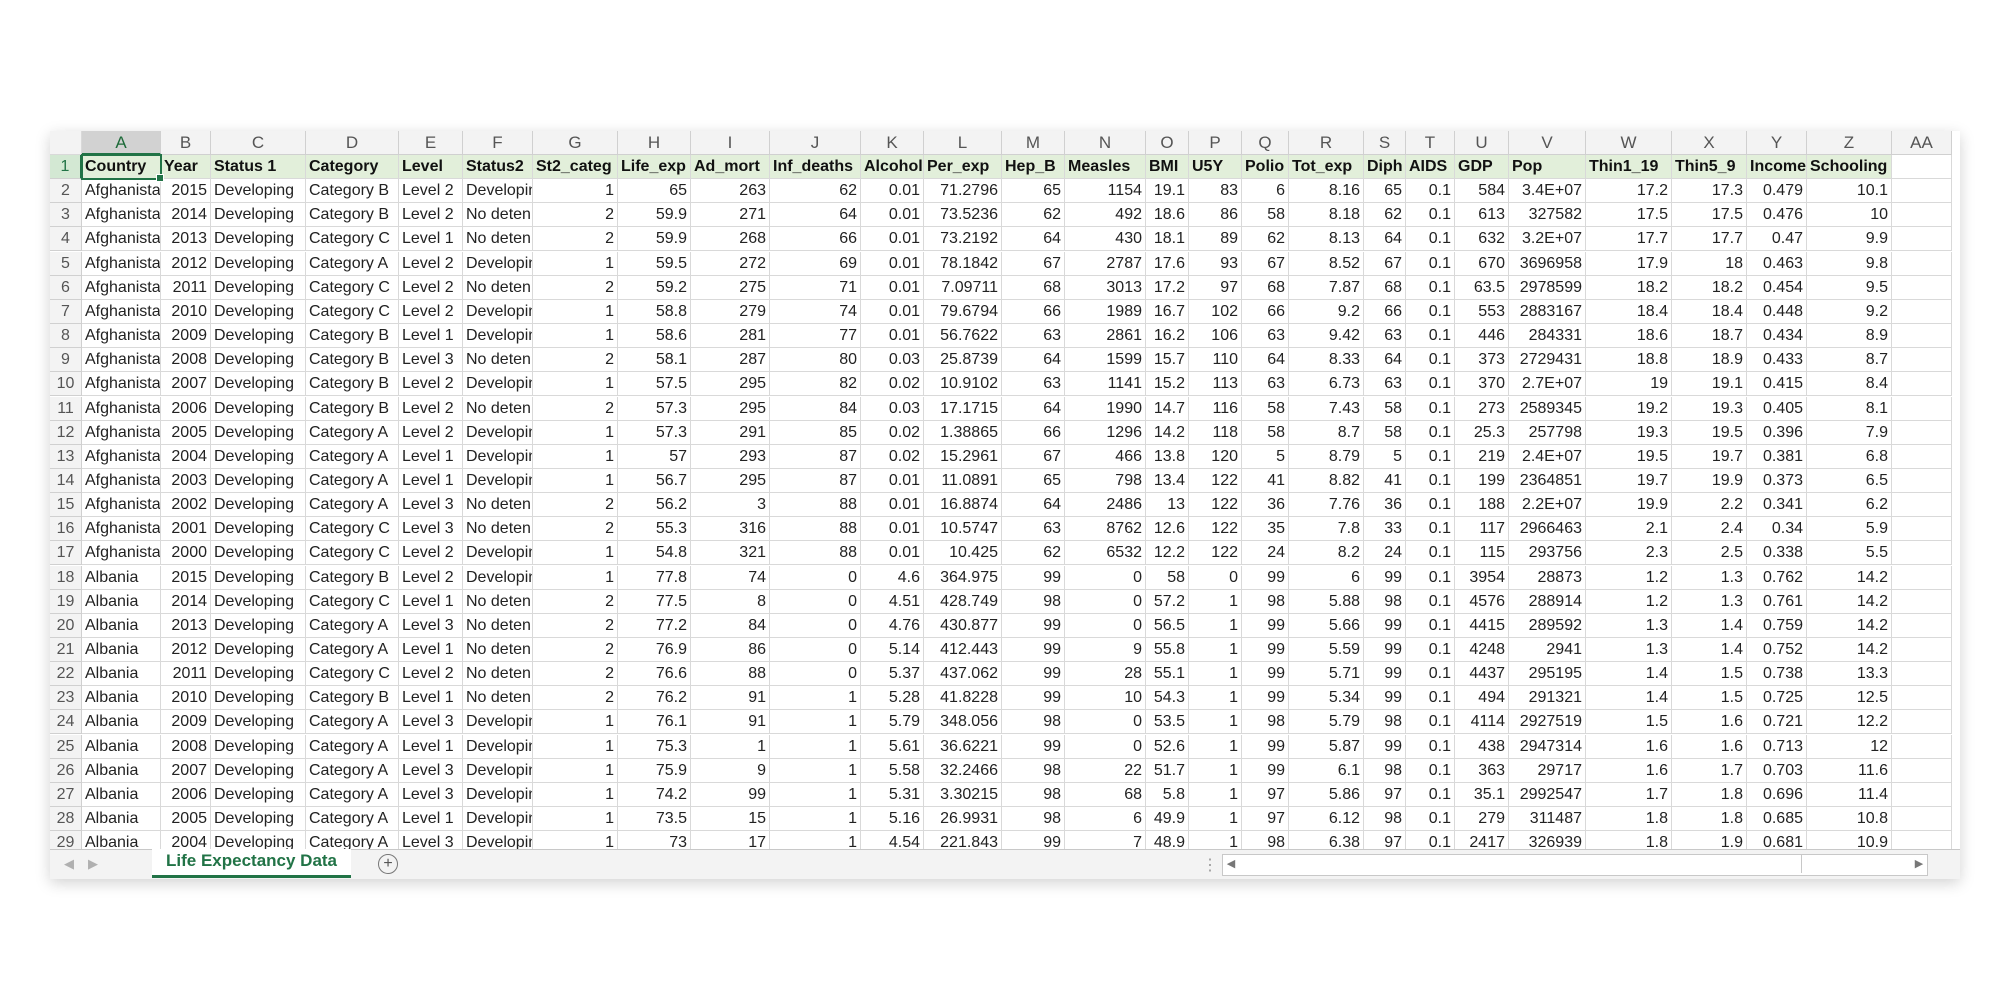 The height and width of the screenshot is (1006, 2000). Describe the element at coordinates (1709, 433) in the screenshot. I see `data-cell: 19.5` at that location.